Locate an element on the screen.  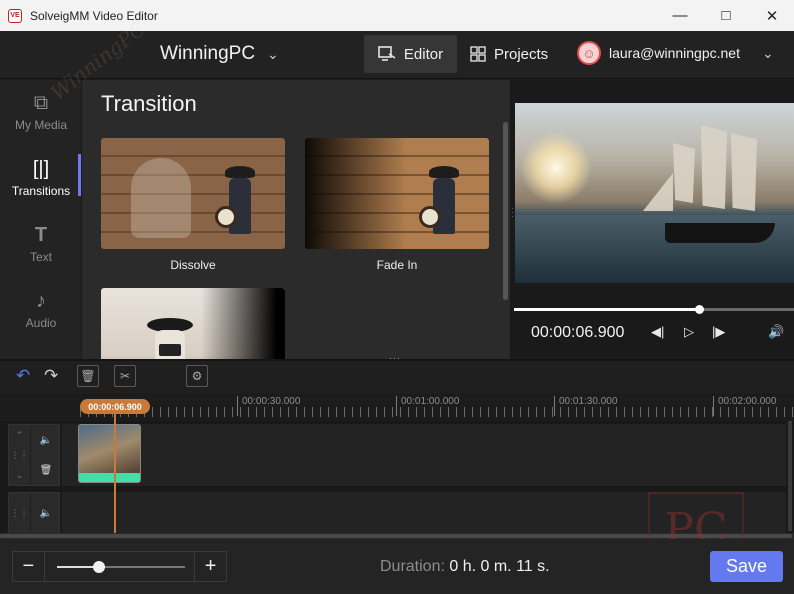
grid-icon is located at coordinates (478, 54).